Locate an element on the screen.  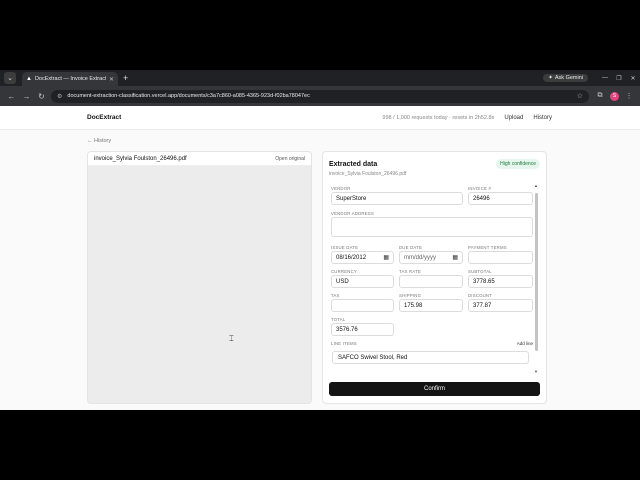
issue-date-field: 08/16/2012 ▦ is located at coordinates (362, 257).